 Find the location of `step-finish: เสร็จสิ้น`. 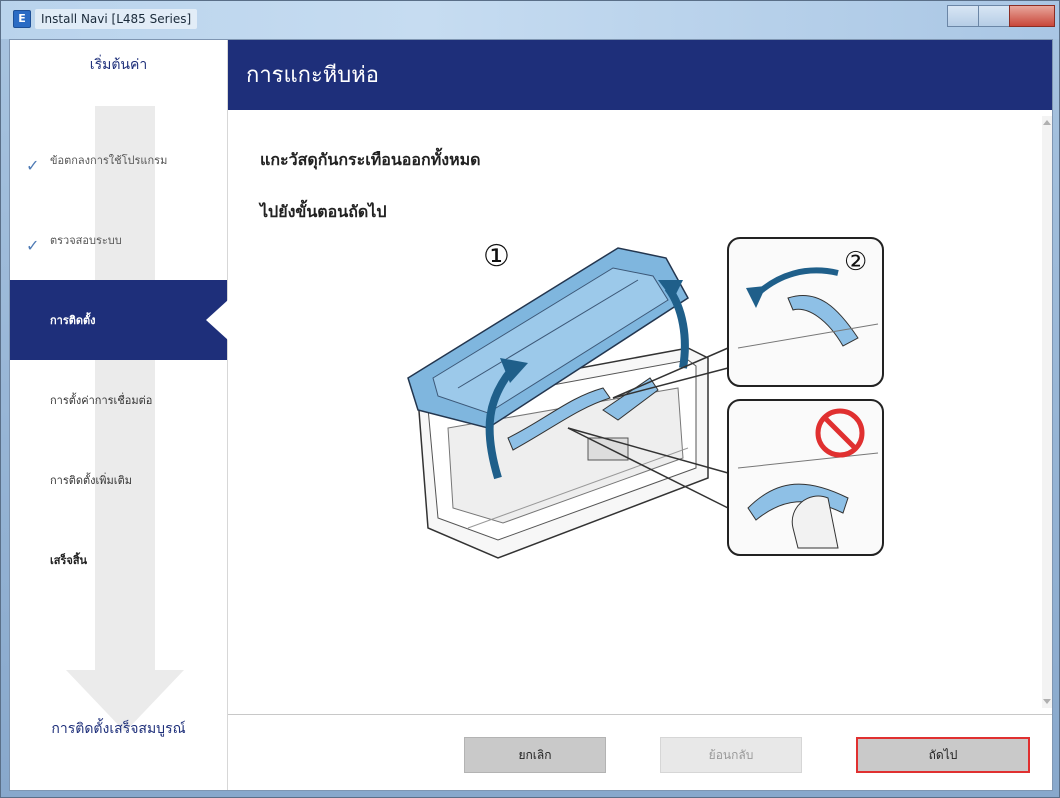

step-finish: เสร็จสิ้น is located at coordinates (118, 560).